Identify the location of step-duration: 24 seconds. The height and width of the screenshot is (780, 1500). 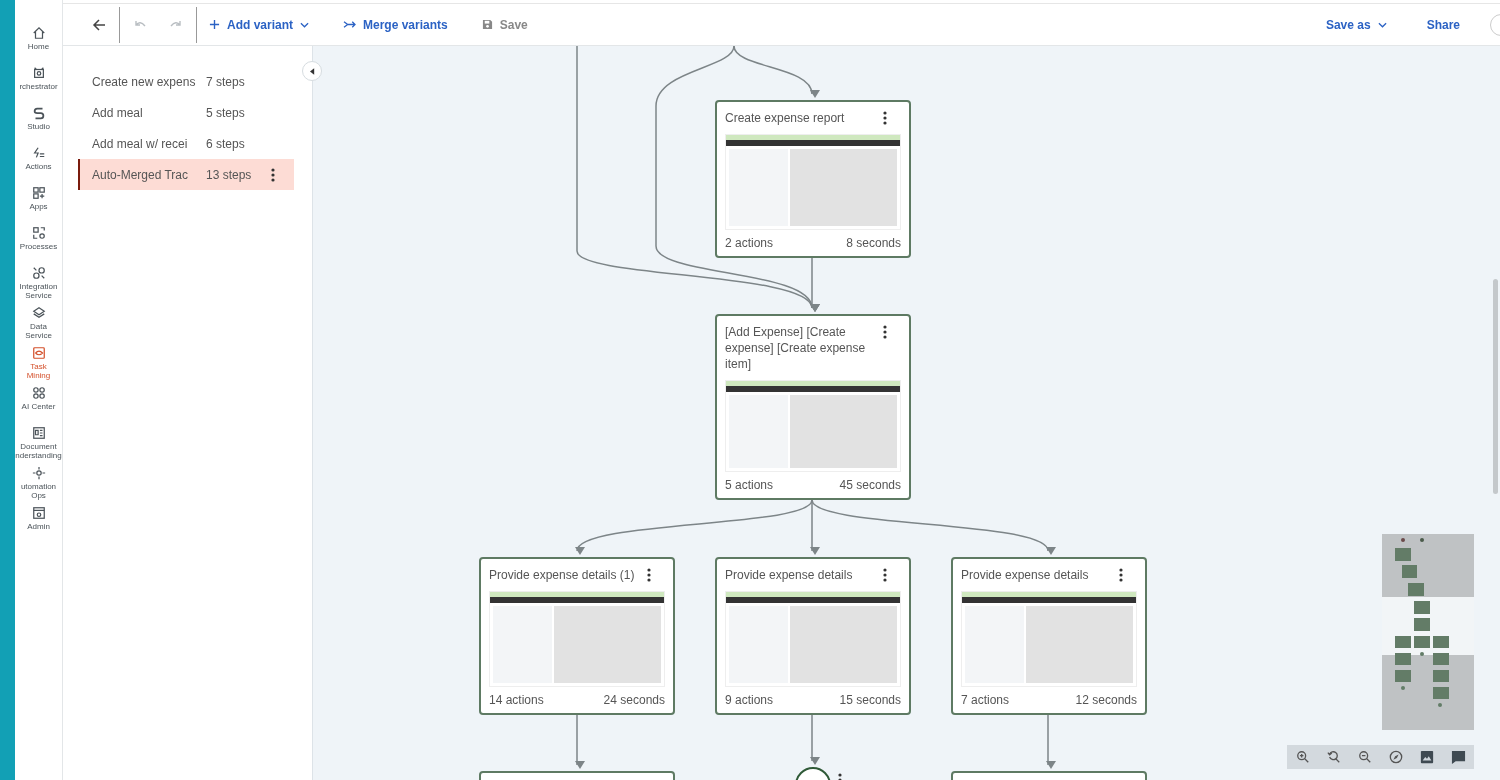
(634, 700).